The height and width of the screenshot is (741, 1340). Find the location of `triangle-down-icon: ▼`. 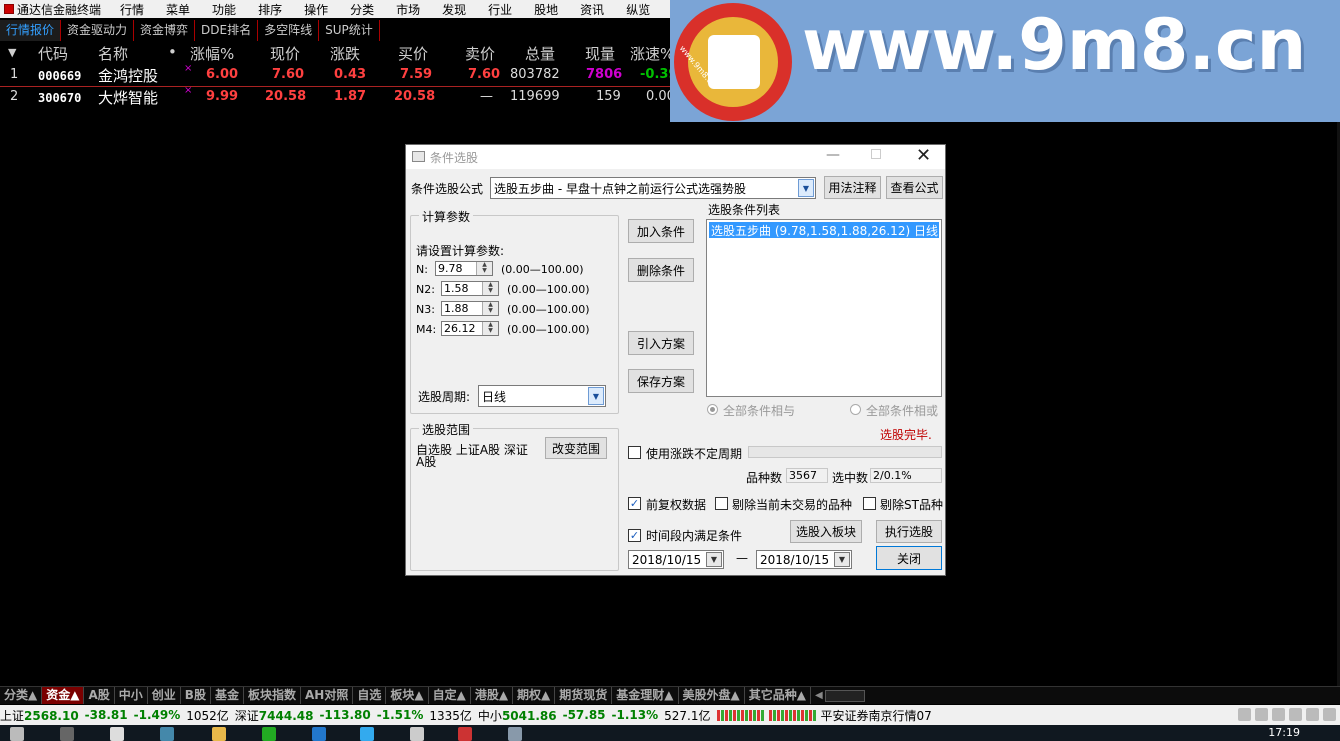

triangle-down-icon: ▼ is located at coordinates (12, 52).